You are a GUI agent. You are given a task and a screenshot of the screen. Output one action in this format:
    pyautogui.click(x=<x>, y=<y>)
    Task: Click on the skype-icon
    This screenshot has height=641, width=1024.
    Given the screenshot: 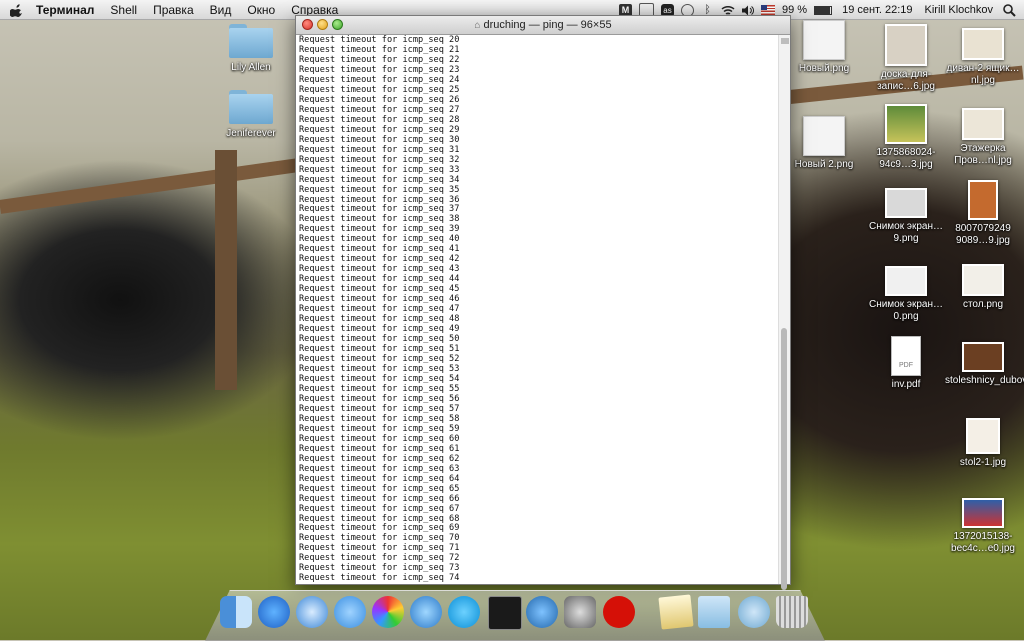 What is the action you would take?
    pyautogui.click(x=464, y=612)
    